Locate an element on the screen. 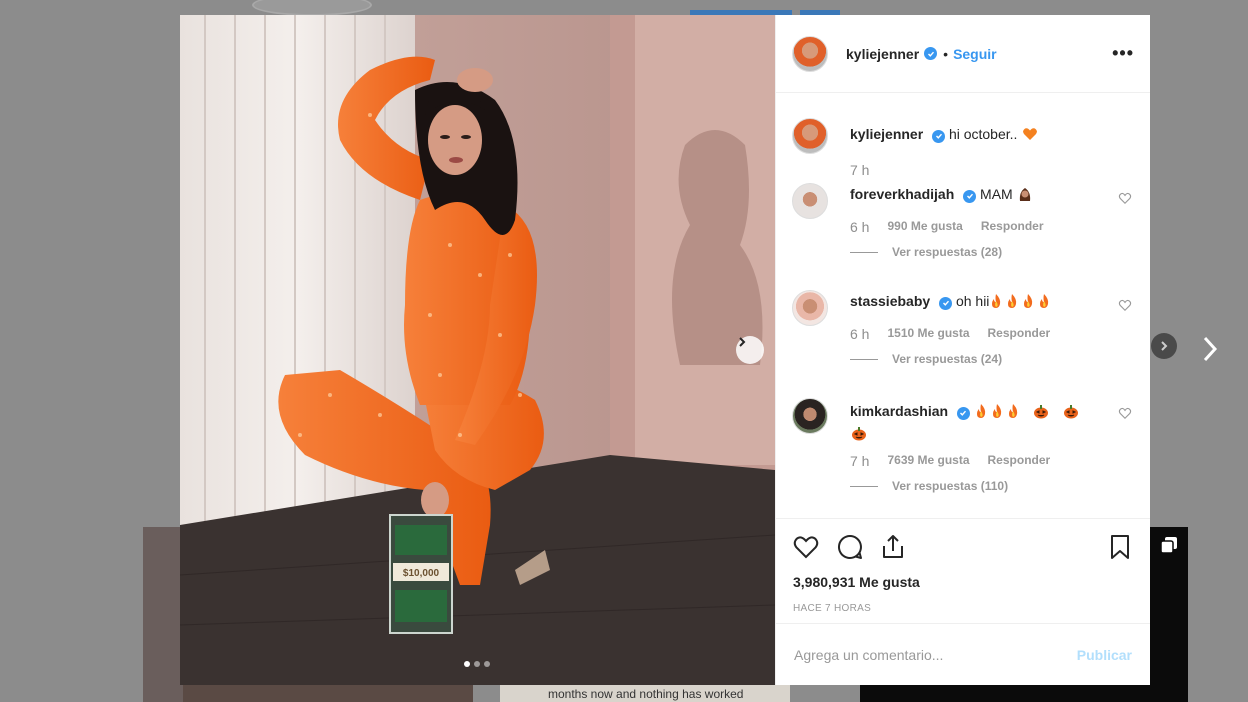 Image resolution: width=1248 pixels, height=702 pixels. comment-time: 7 h is located at coordinates (860, 461).